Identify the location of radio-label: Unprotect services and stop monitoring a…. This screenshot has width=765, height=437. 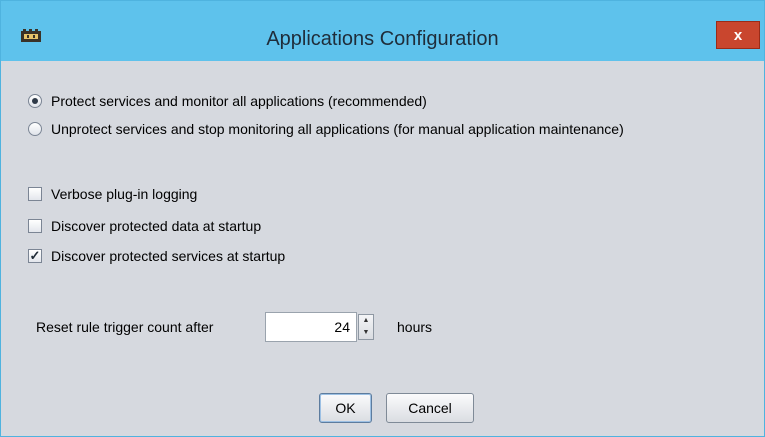
(337, 129).